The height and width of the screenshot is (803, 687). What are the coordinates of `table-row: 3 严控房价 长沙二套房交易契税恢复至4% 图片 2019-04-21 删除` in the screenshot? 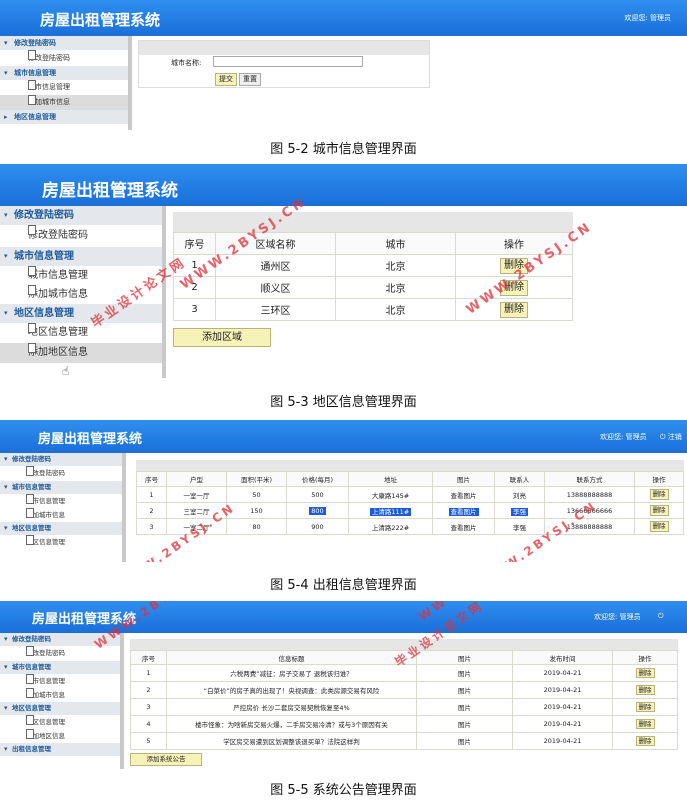 It's located at (404, 707).